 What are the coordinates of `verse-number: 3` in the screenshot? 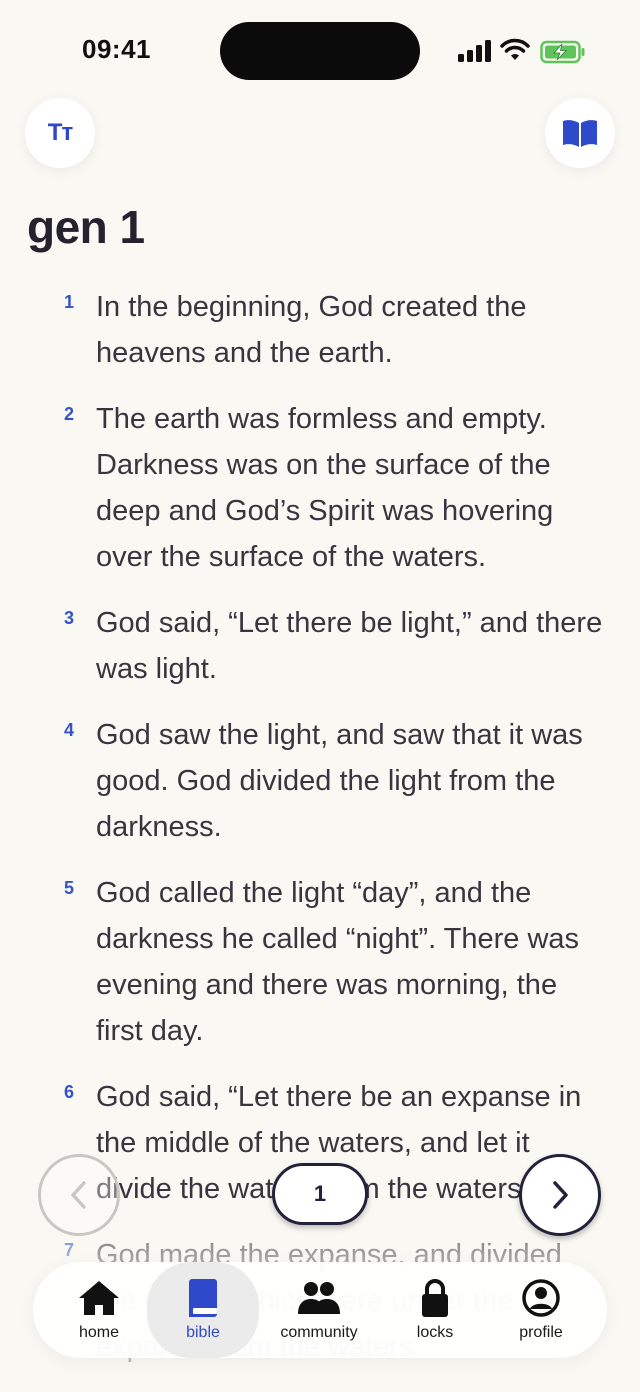 It's located at (69, 618).